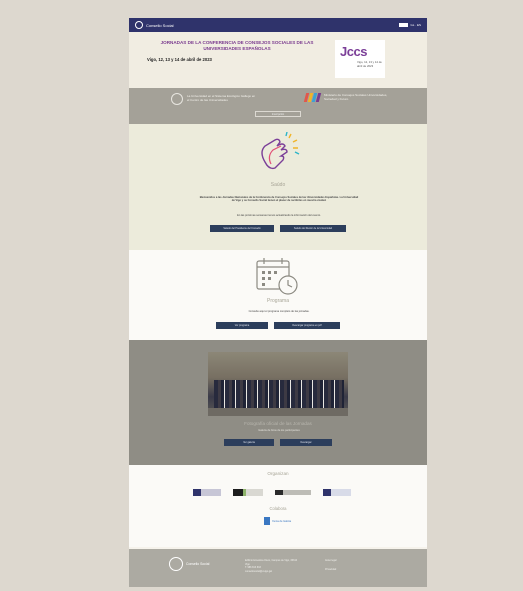 This screenshot has height=591, width=523. What do you see at coordinates (337, 492) in the screenshot?
I see `organizer-logo-ministry` at bounding box center [337, 492].